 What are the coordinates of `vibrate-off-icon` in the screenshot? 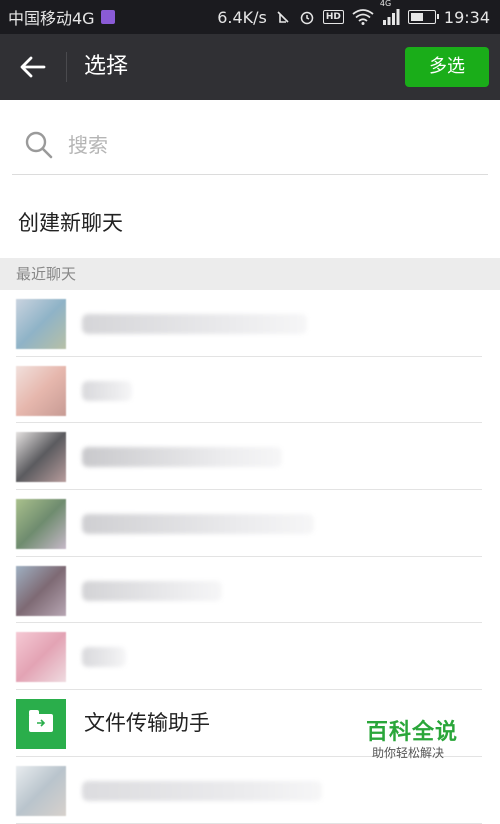 It's located at (283, 17).